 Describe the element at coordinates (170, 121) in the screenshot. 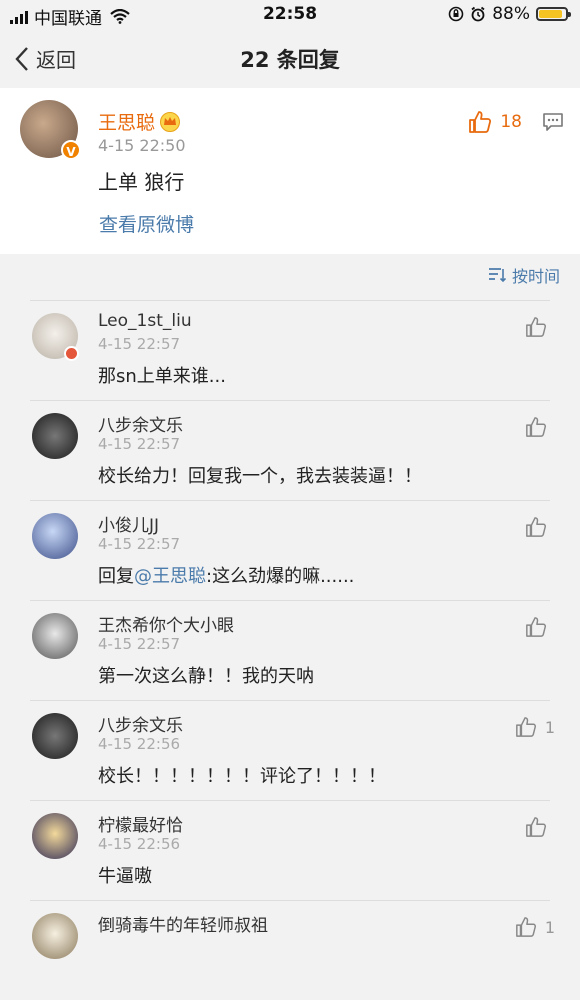

I see `crown-icon` at that location.